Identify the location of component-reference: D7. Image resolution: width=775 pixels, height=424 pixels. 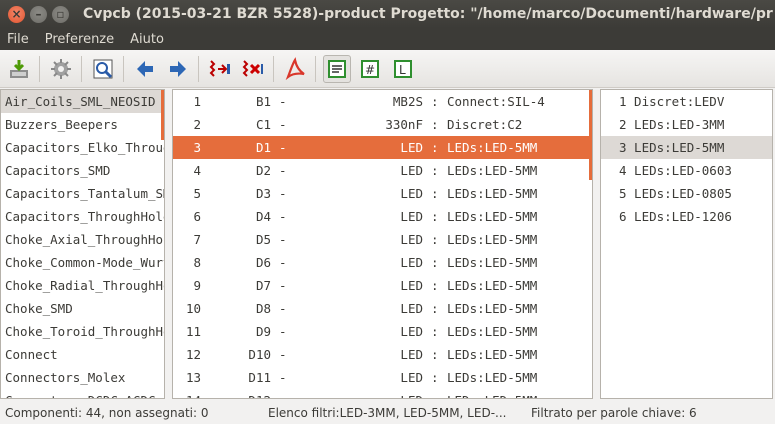
(263, 285).